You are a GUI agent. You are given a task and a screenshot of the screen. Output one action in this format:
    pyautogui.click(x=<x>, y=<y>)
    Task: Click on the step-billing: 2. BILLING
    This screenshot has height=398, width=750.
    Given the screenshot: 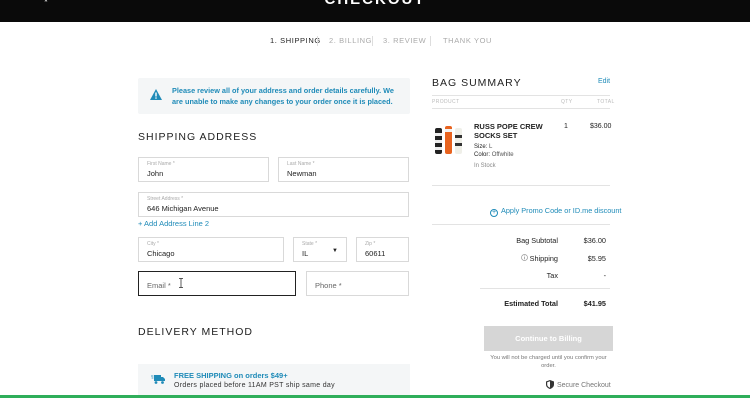 What is the action you would take?
    pyautogui.click(x=350, y=40)
    